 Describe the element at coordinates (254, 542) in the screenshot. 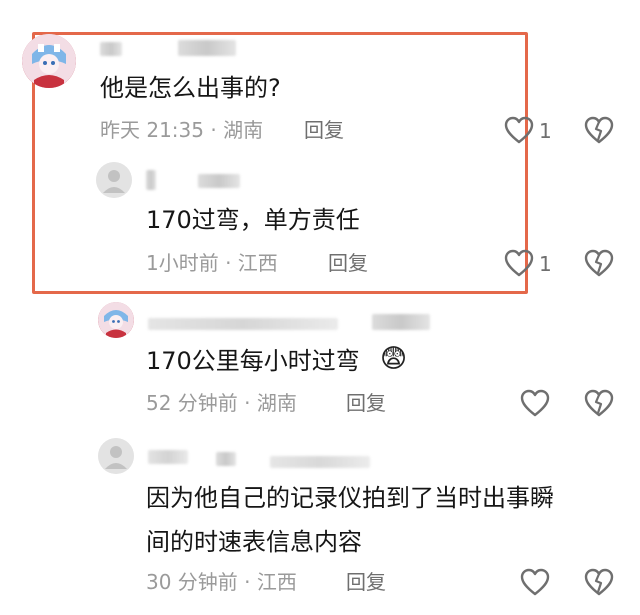

I see `comment-text-line-2: 间的时速表信息内容` at that location.